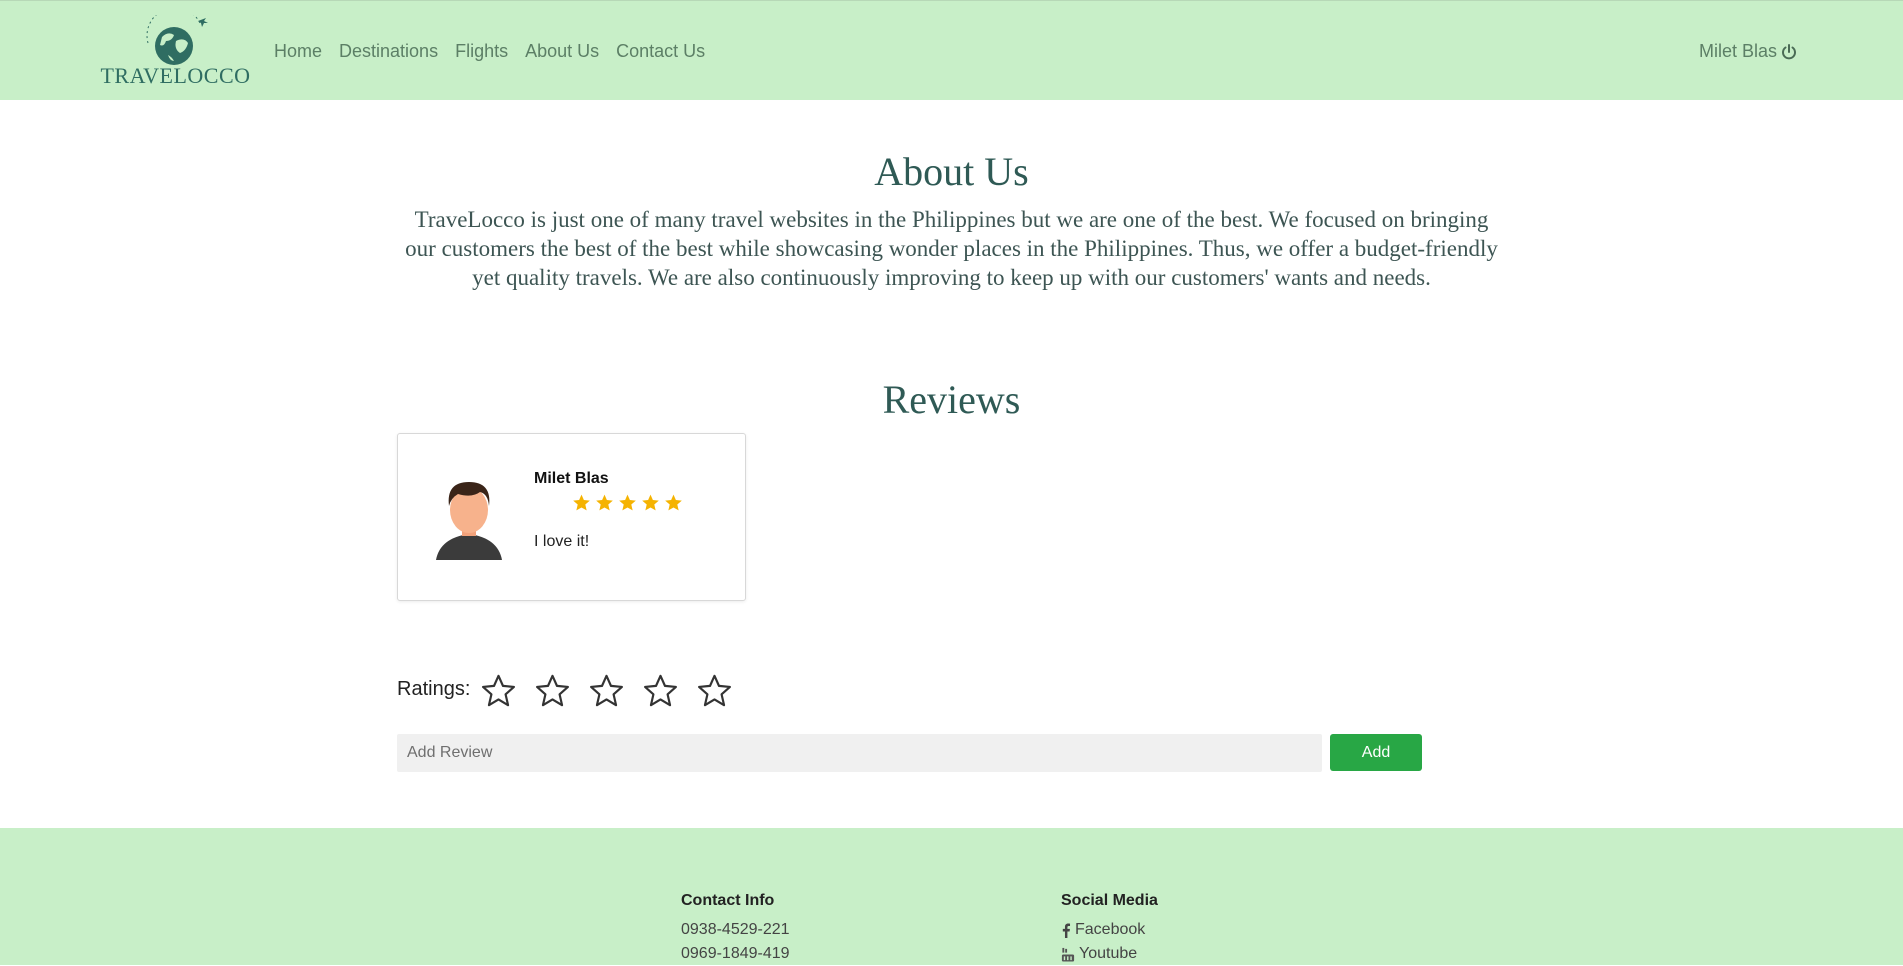  I want to click on ratings-label: Ratings:, so click(434, 689).